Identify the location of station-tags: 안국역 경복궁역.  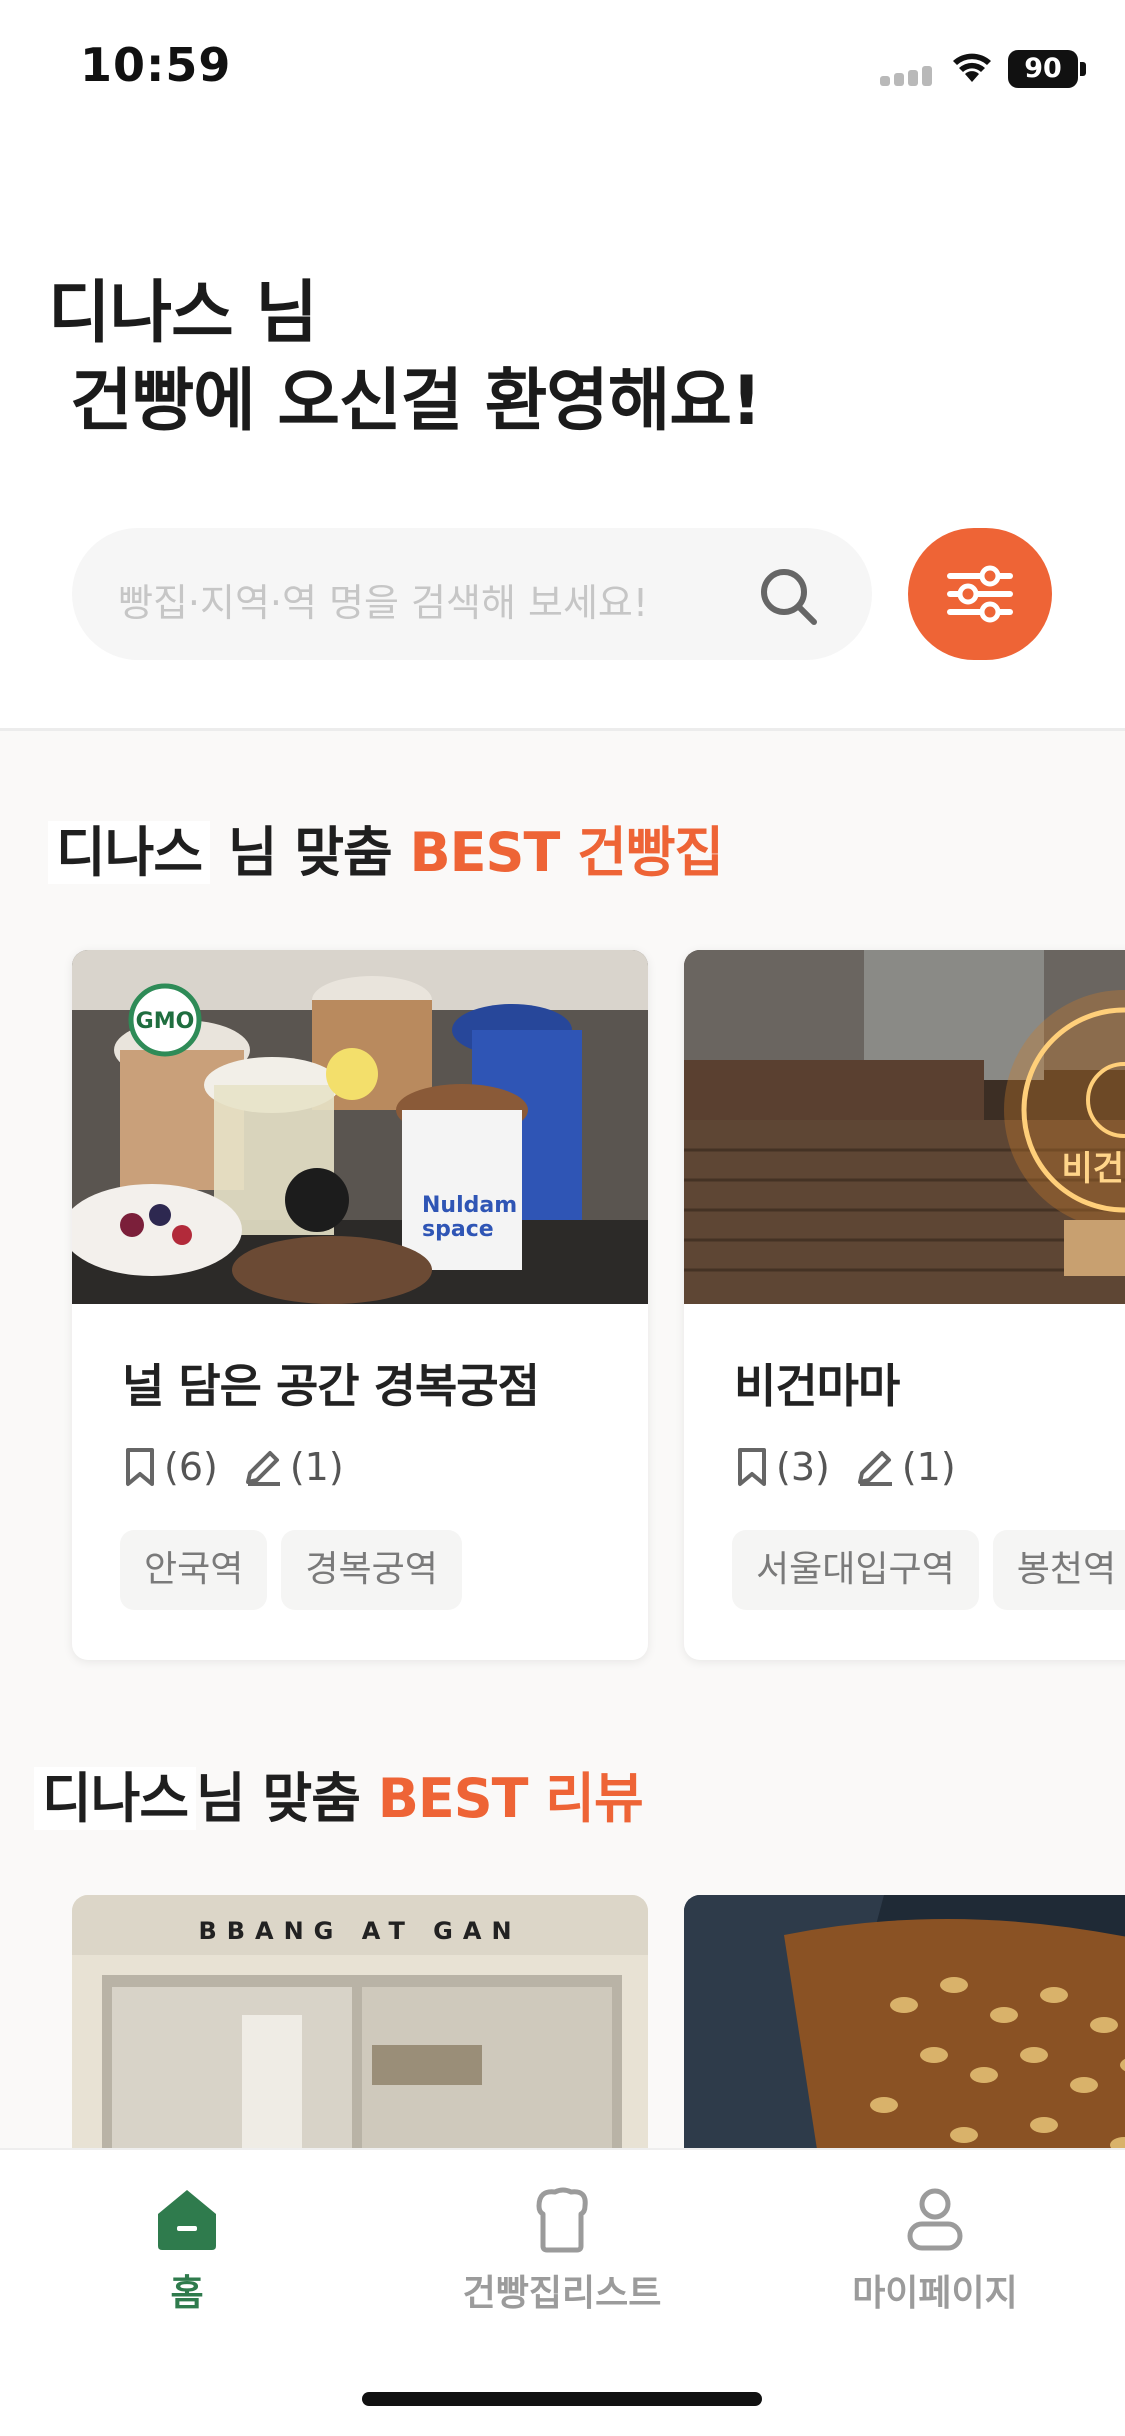
(298, 1570).